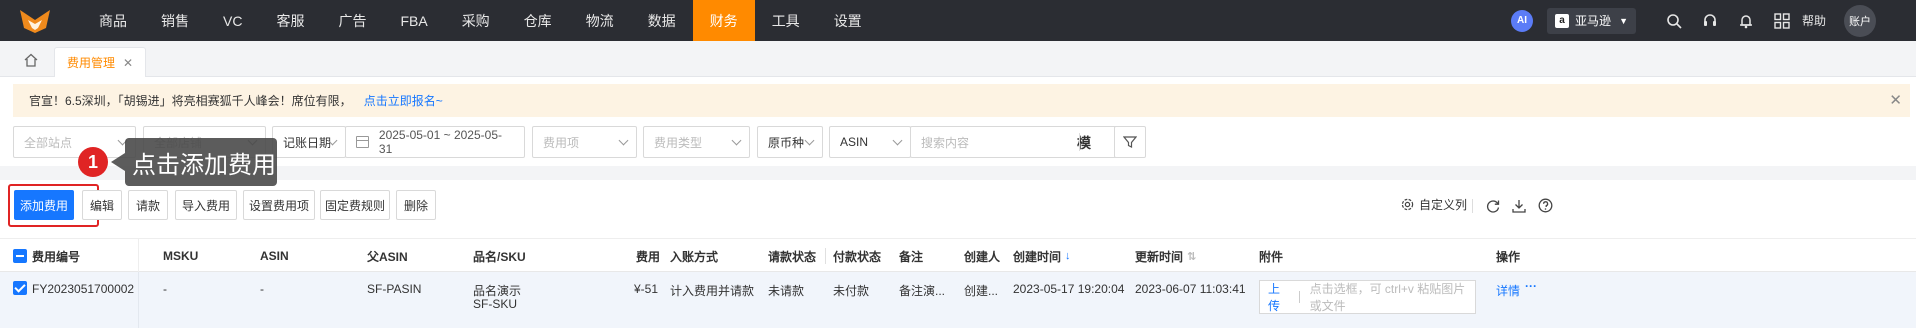  Describe the element at coordinates (538, 20) in the screenshot. I see `nav-item-warehouse: 仓库` at that location.